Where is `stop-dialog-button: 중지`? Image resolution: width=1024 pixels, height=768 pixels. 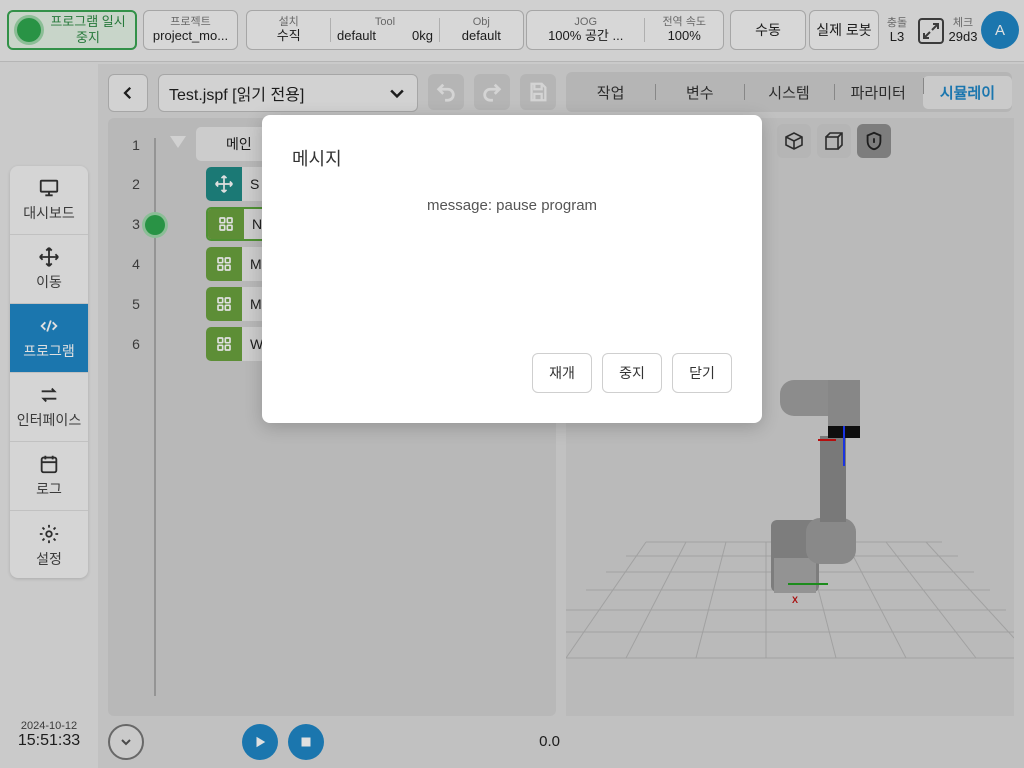 stop-dialog-button: 중지 is located at coordinates (632, 373).